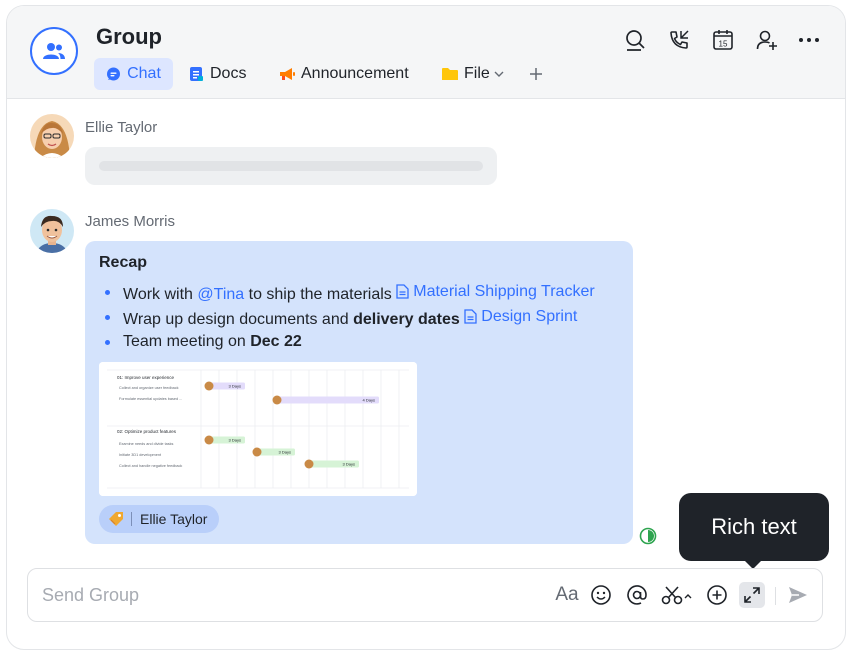  Describe the element at coordinates (131, 519) in the screenshot. I see `chip-divider` at that location.